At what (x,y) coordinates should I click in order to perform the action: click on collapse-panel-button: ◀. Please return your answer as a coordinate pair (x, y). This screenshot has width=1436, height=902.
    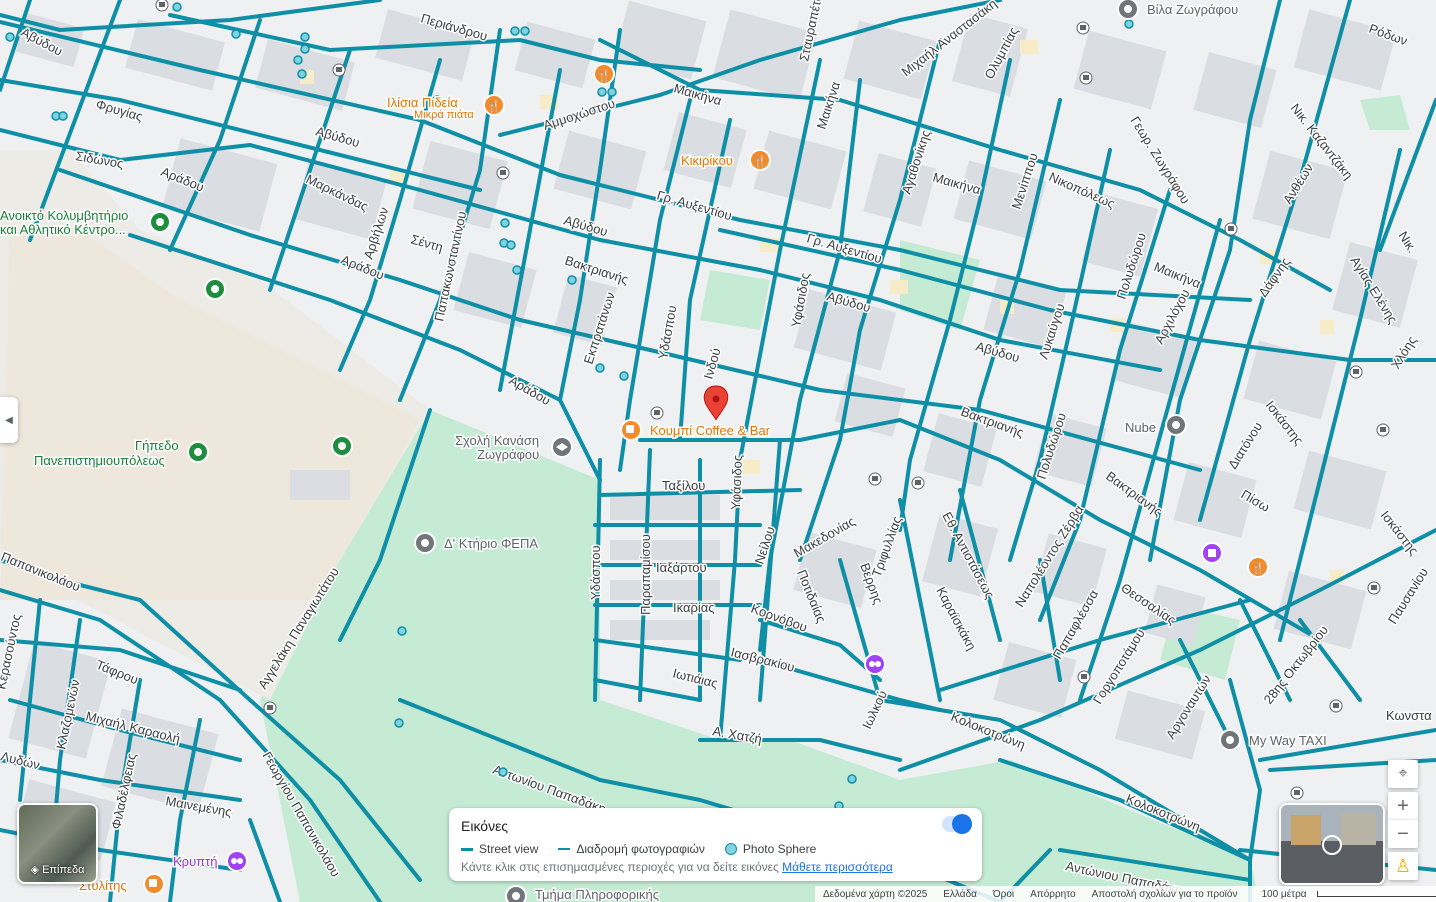
    Looking at the image, I should click on (9, 420).